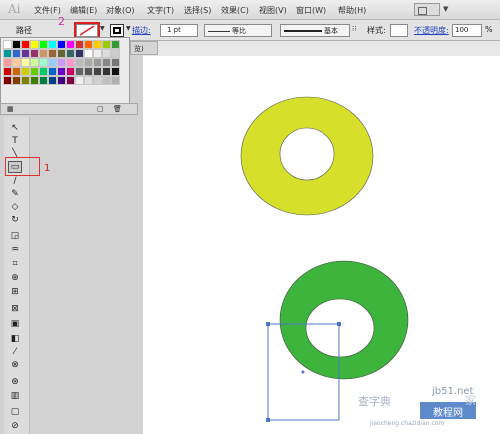 Image resolution: width=500 pixels, height=434 pixels. Describe the element at coordinates (445, 9) in the screenshot. I see `chevron-down-icon: ▼` at that location.